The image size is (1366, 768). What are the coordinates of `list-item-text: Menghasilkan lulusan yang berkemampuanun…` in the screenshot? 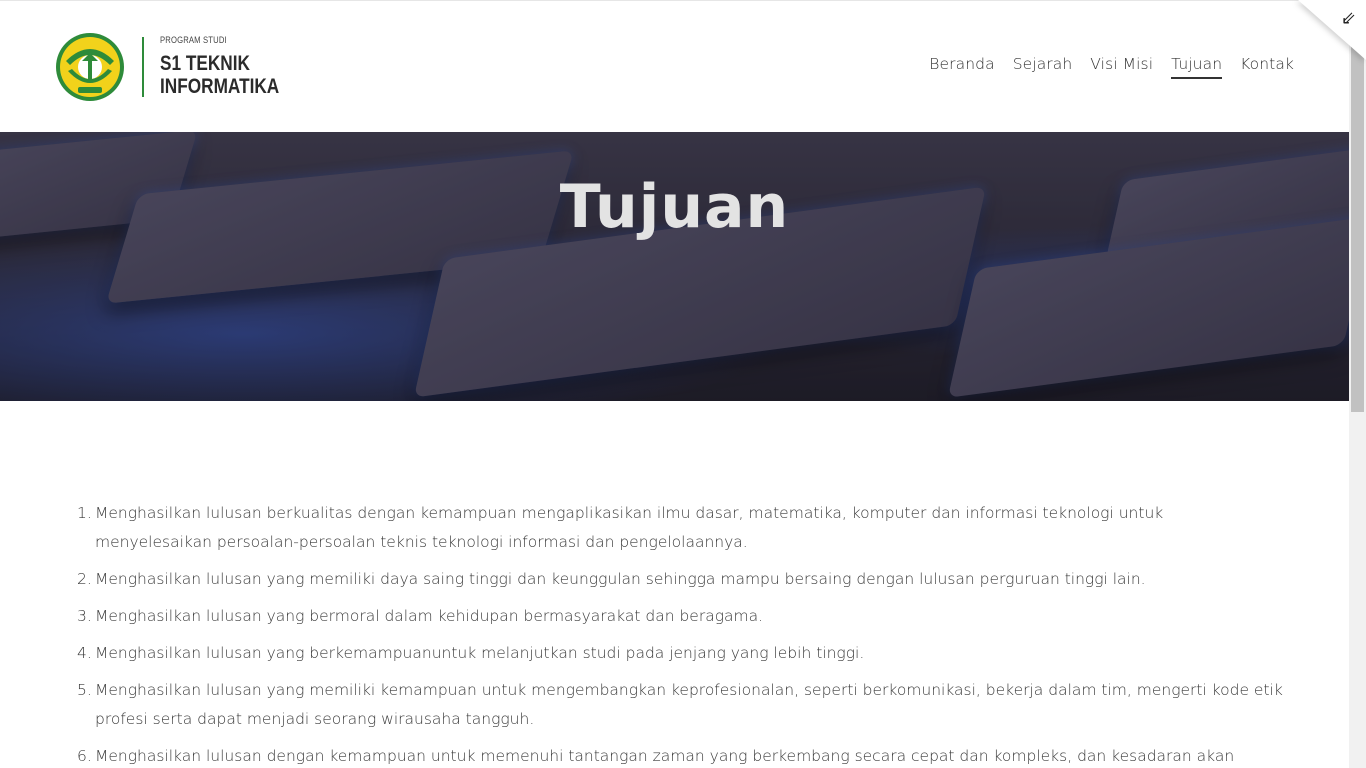 It's located at (480, 653).